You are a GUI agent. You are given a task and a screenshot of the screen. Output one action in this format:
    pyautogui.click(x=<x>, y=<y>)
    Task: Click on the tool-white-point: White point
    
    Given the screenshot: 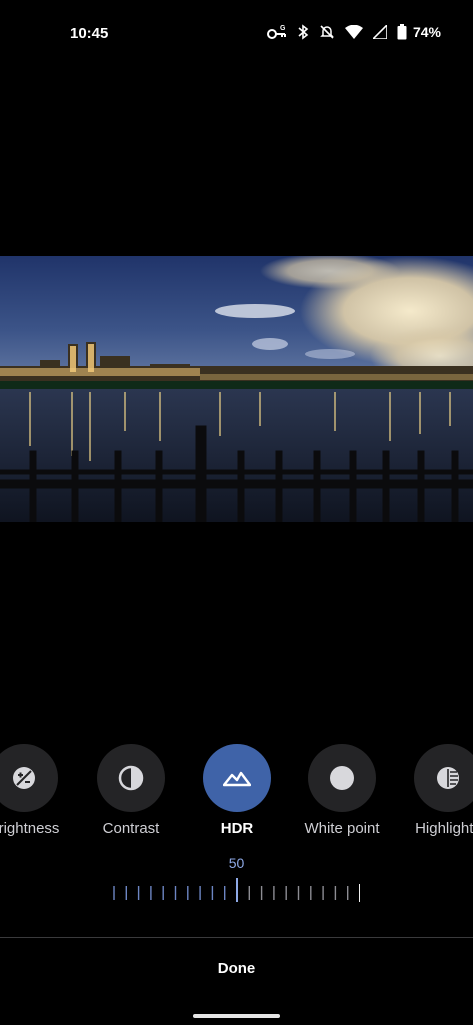 What is the action you would take?
    pyautogui.click(x=342, y=790)
    